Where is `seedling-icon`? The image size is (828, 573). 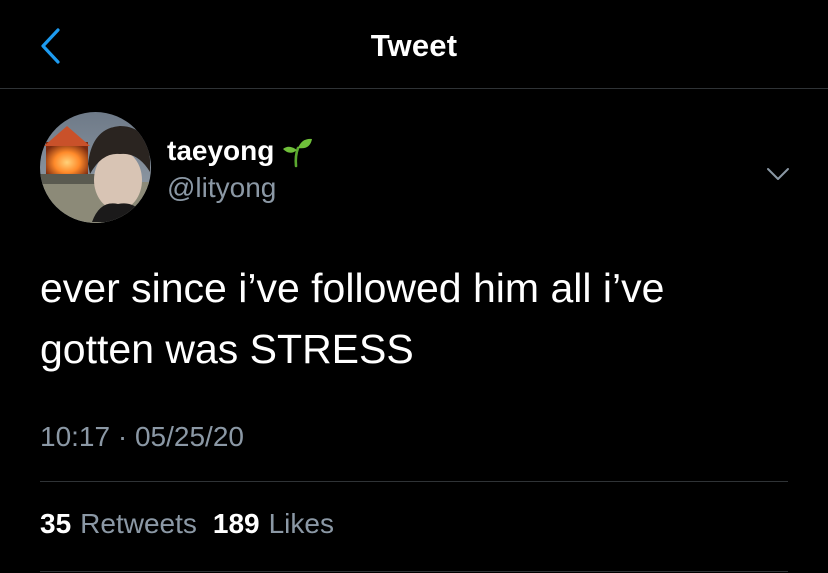
seedling-icon is located at coordinates (298, 153).